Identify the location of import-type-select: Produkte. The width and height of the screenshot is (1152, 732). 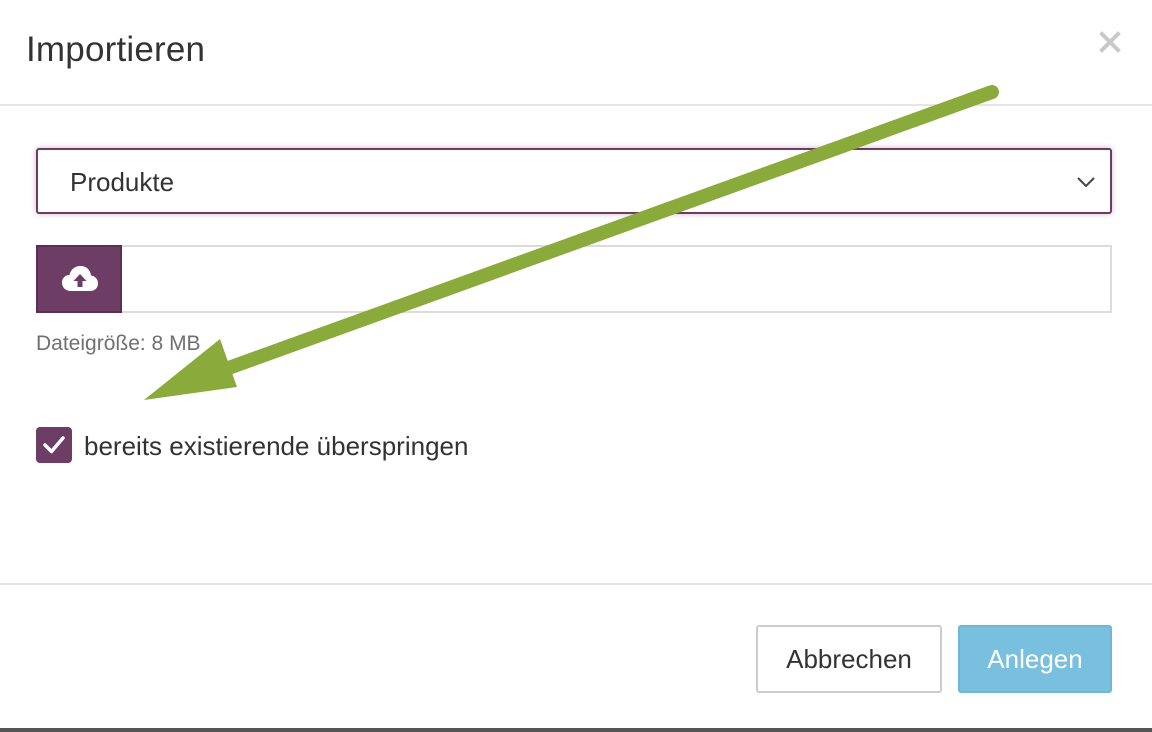
(574, 181).